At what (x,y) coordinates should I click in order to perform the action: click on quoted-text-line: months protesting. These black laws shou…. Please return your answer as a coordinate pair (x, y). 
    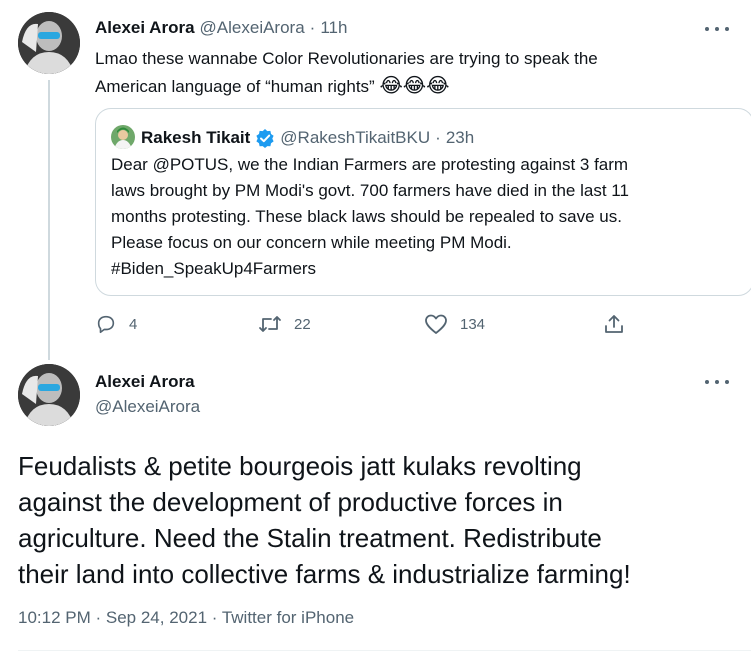
    Looking at the image, I should click on (366, 216).